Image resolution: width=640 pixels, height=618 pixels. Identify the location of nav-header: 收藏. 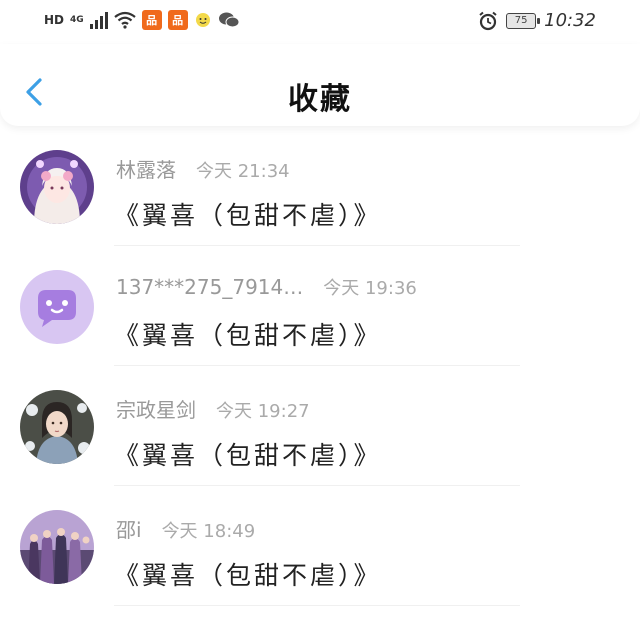
(320, 85).